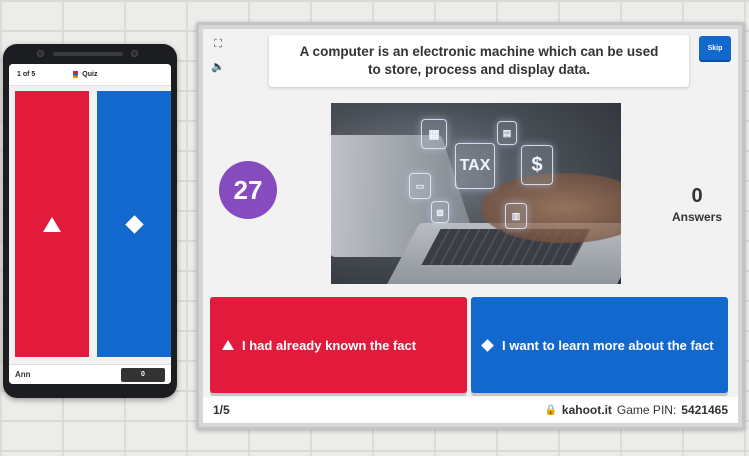 The height and width of the screenshot is (456, 749). I want to click on answers-label: Answers, so click(697, 217).